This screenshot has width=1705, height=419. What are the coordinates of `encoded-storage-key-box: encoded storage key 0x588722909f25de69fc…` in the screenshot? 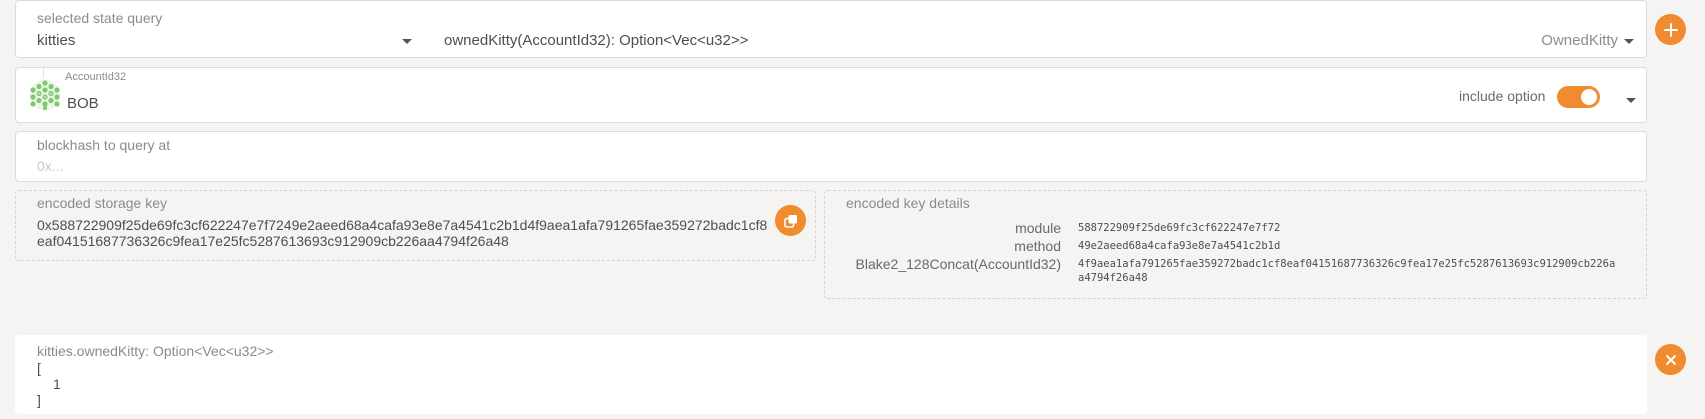 It's located at (415, 225).